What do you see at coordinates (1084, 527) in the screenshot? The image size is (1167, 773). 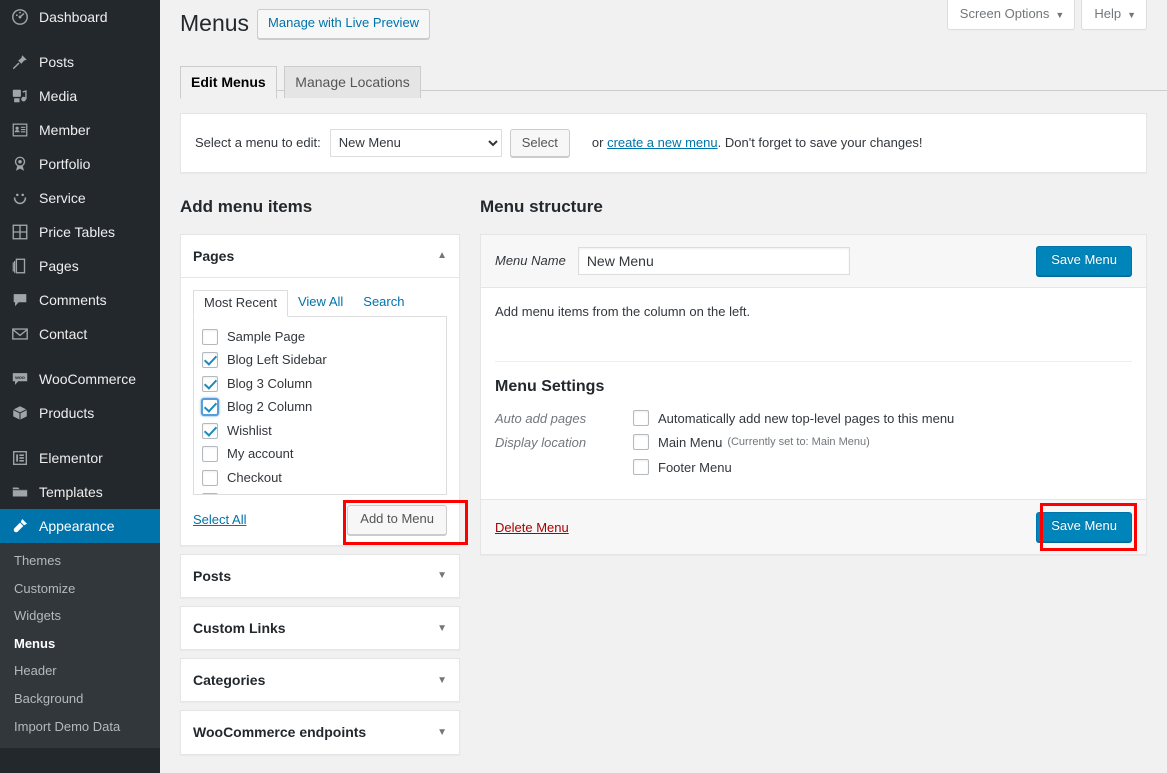 I see `save-menu-button-bottom: Save Menu` at bounding box center [1084, 527].